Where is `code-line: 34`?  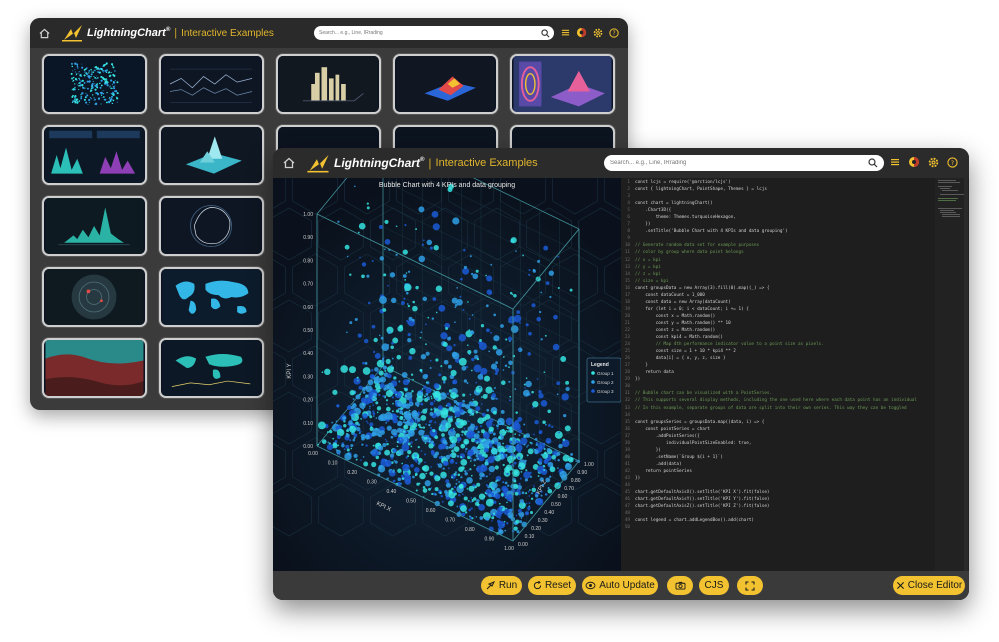
code-line: 34 is located at coordinates (795, 415).